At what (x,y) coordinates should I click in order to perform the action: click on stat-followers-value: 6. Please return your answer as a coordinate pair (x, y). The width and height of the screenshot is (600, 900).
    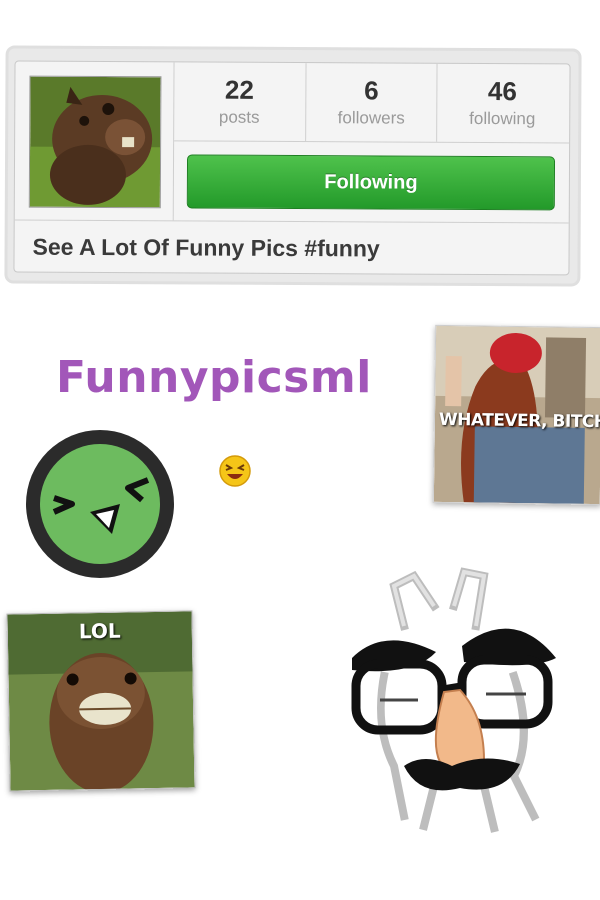
    Looking at the image, I should click on (371, 90).